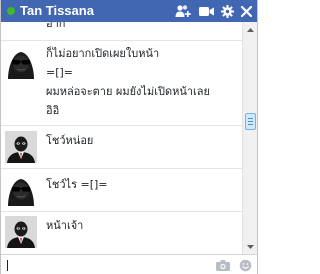 The width and height of the screenshot is (320, 274). What do you see at coordinates (128, 91) in the screenshot?
I see `message-text: ผมหล่อจะตาย ผมยังไม่เปิดหน้าเลย` at bounding box center [128, 91].